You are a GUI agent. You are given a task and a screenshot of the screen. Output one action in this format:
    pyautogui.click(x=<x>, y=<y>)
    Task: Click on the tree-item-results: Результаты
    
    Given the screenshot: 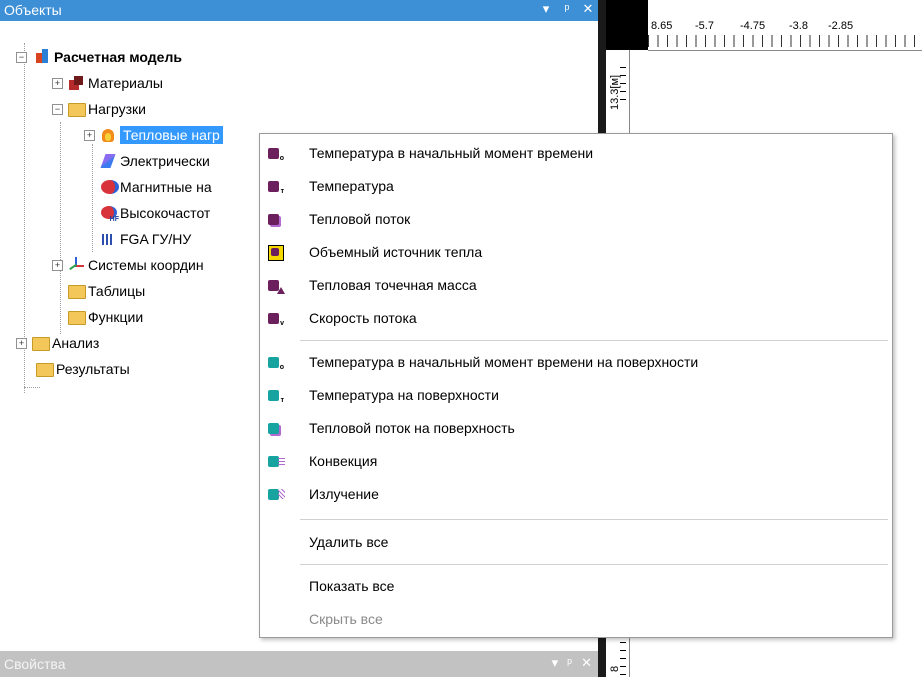 What is the action you would take?
    pyautogui.click(x=83, y=369)
    